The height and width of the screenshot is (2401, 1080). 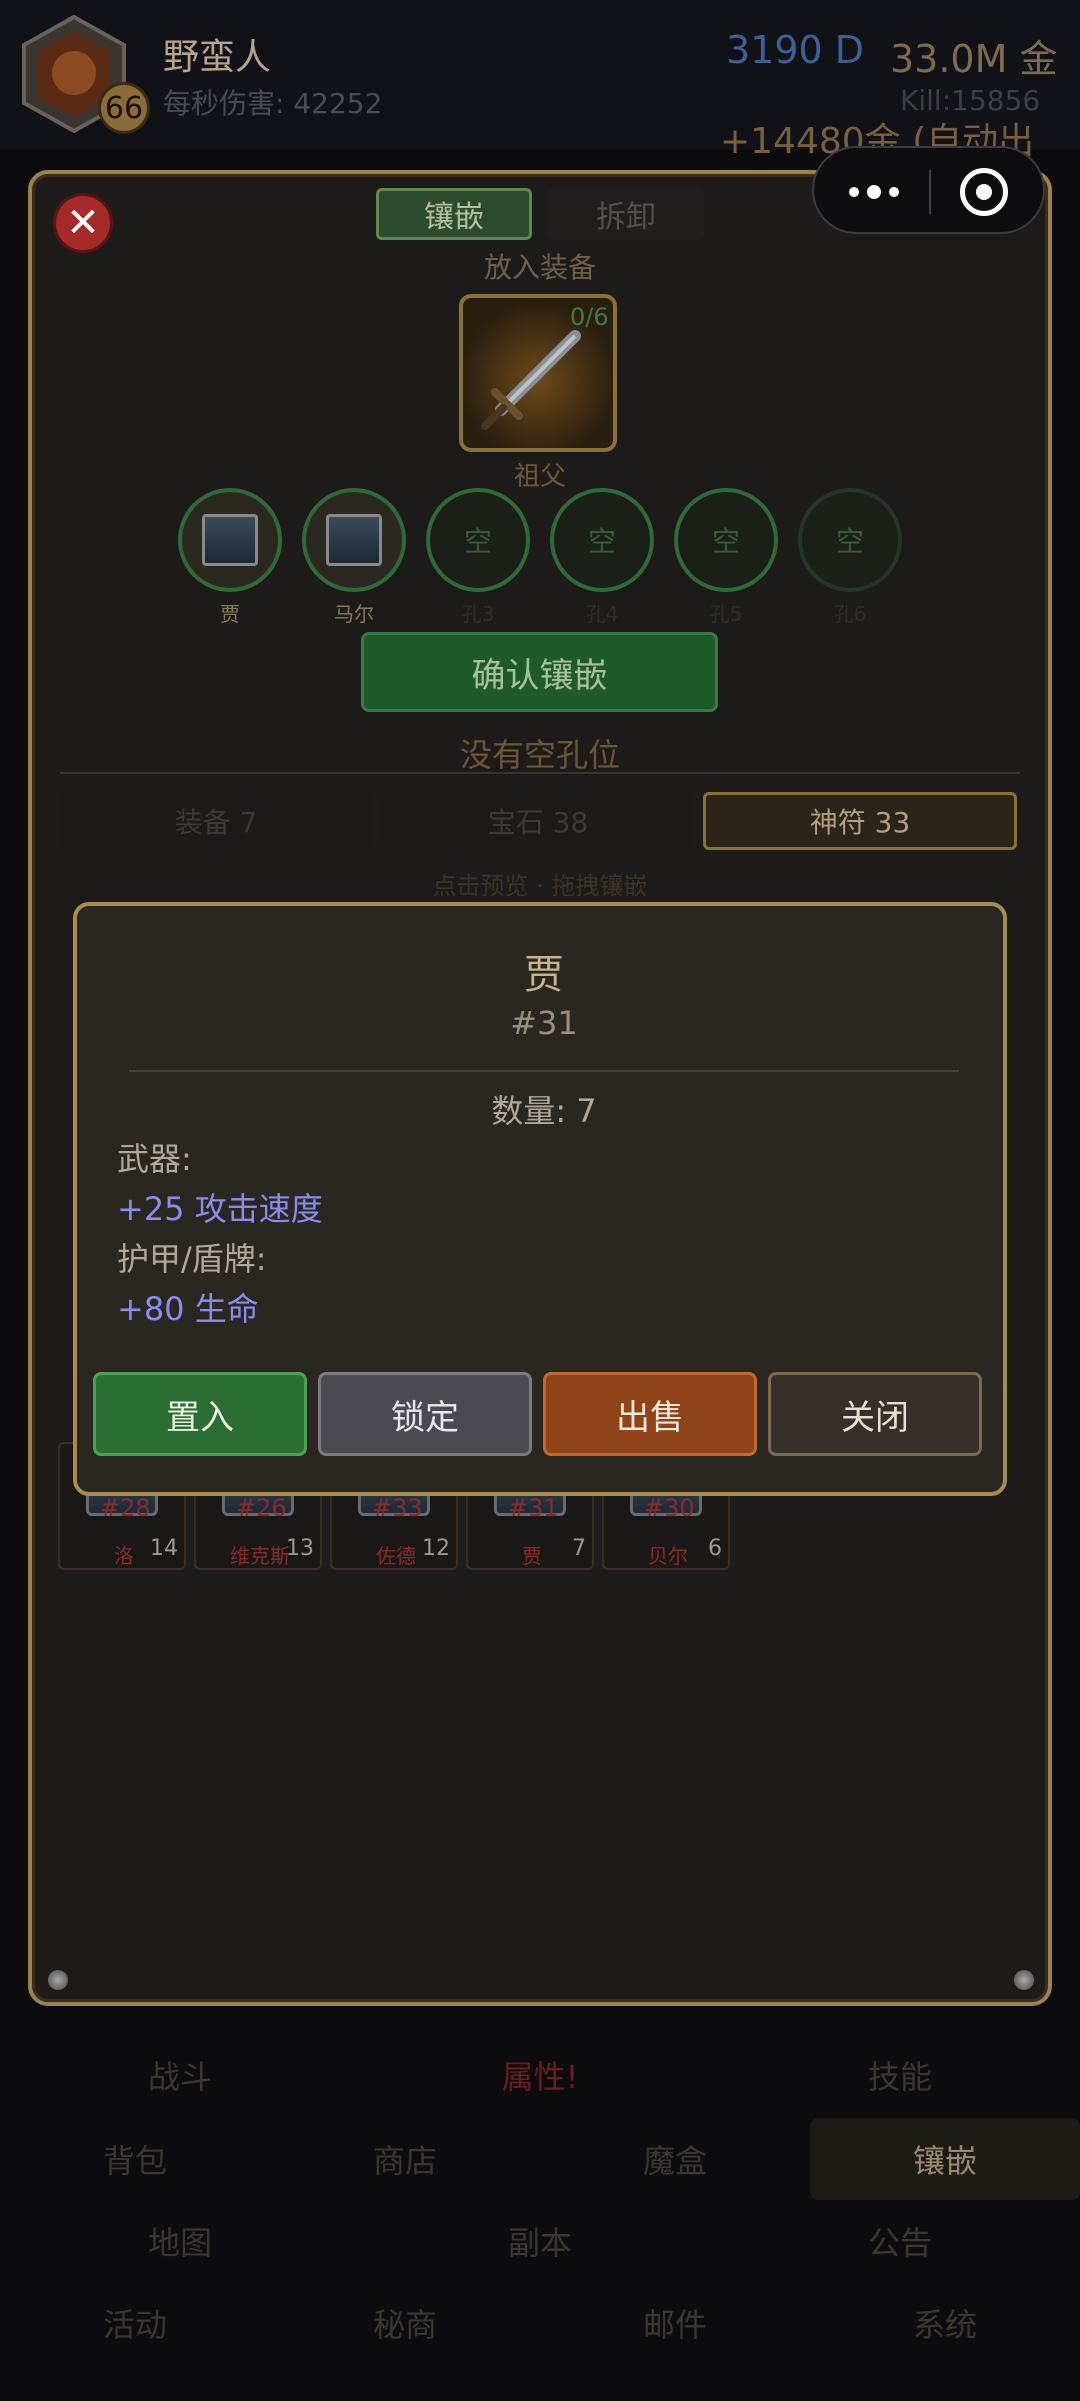 I want to click on tab-equipment: 装备 7, so click(x=216, y=821).